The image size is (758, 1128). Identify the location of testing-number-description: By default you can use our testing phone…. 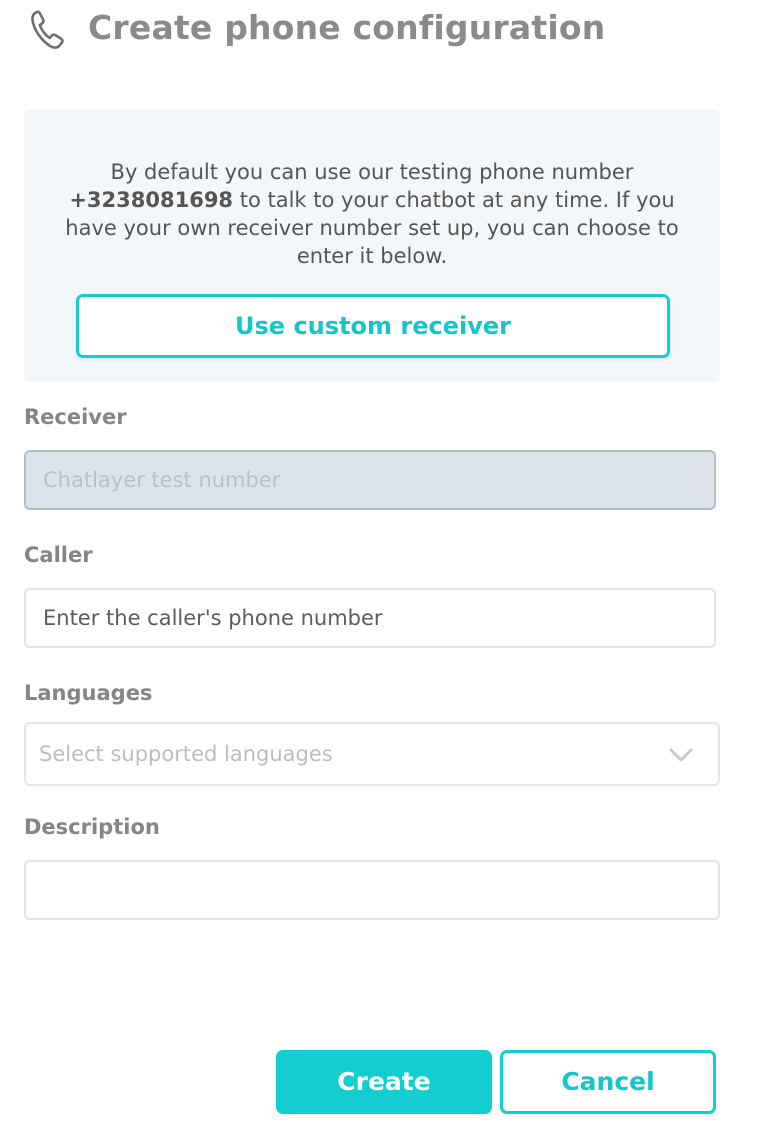
(372, 214).